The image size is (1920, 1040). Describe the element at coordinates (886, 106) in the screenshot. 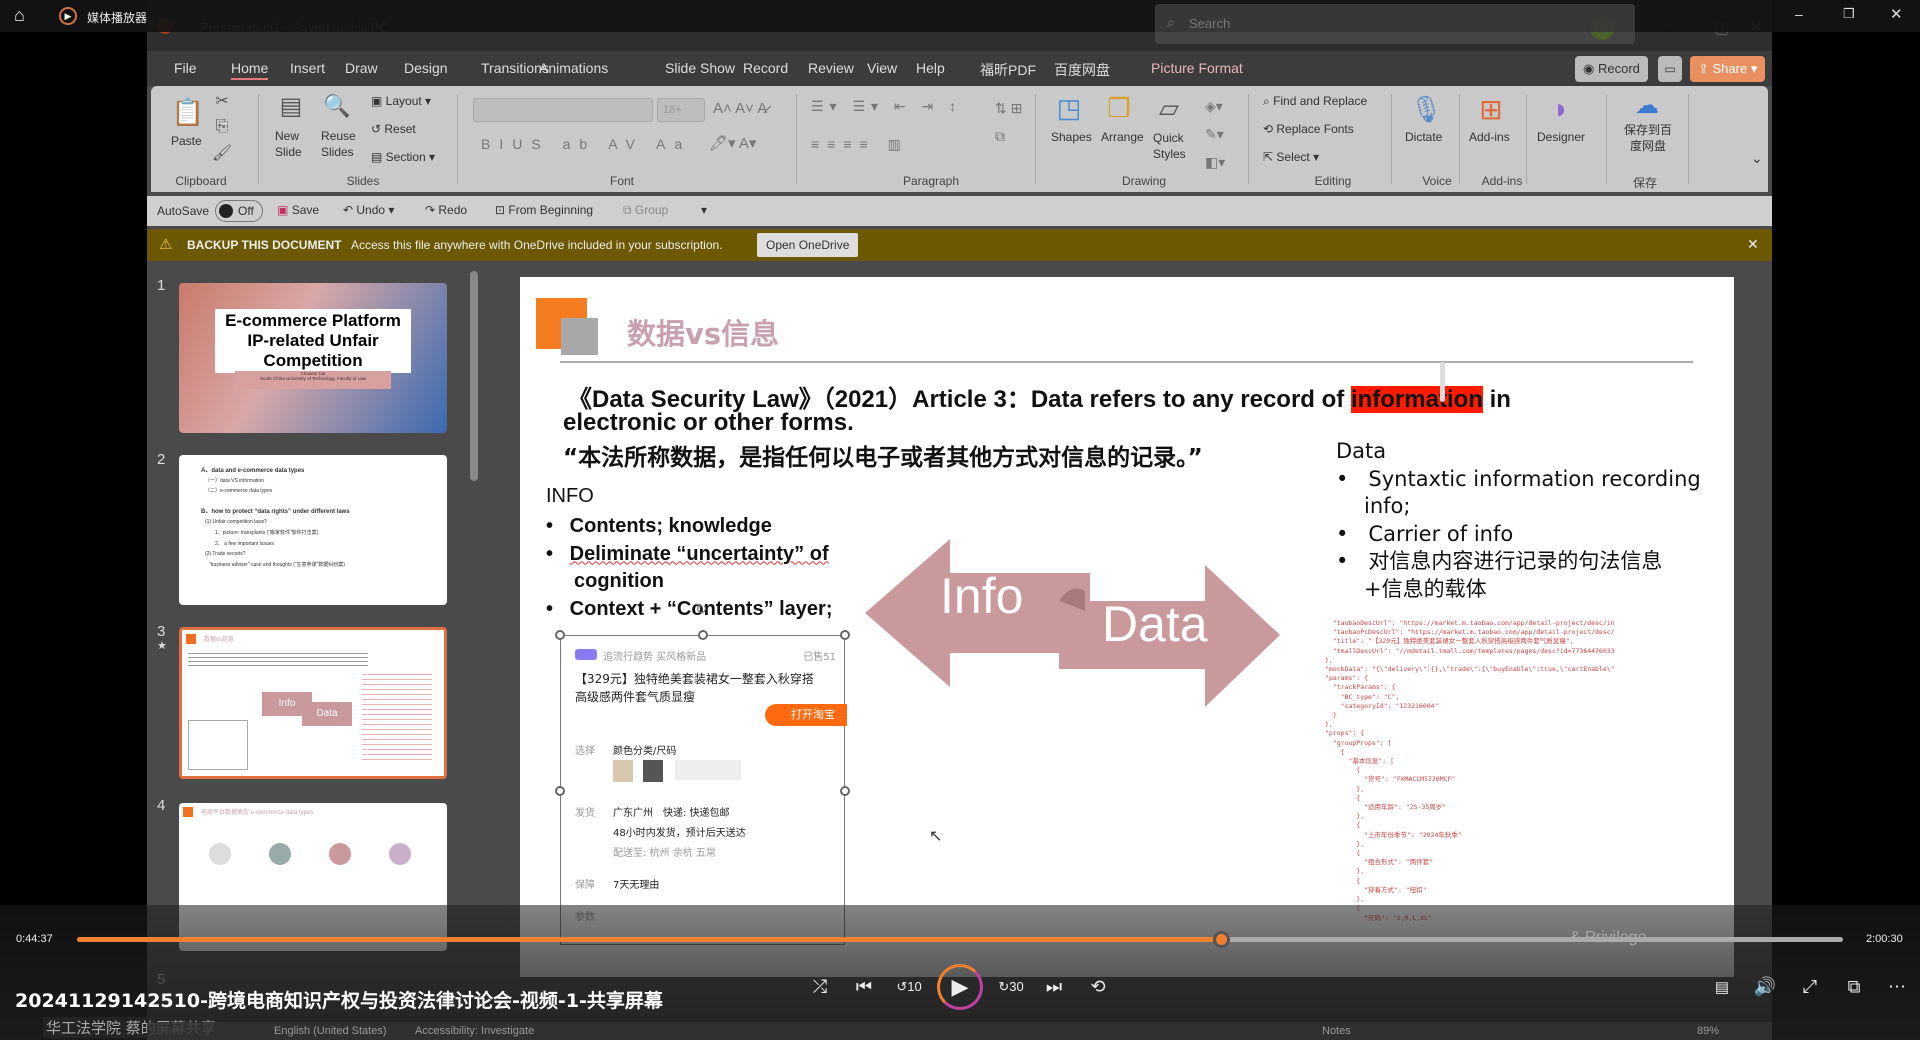

I see `list-buttons: ☰▾ ☰▾ ⇤ ⇥ ↕` at that location.